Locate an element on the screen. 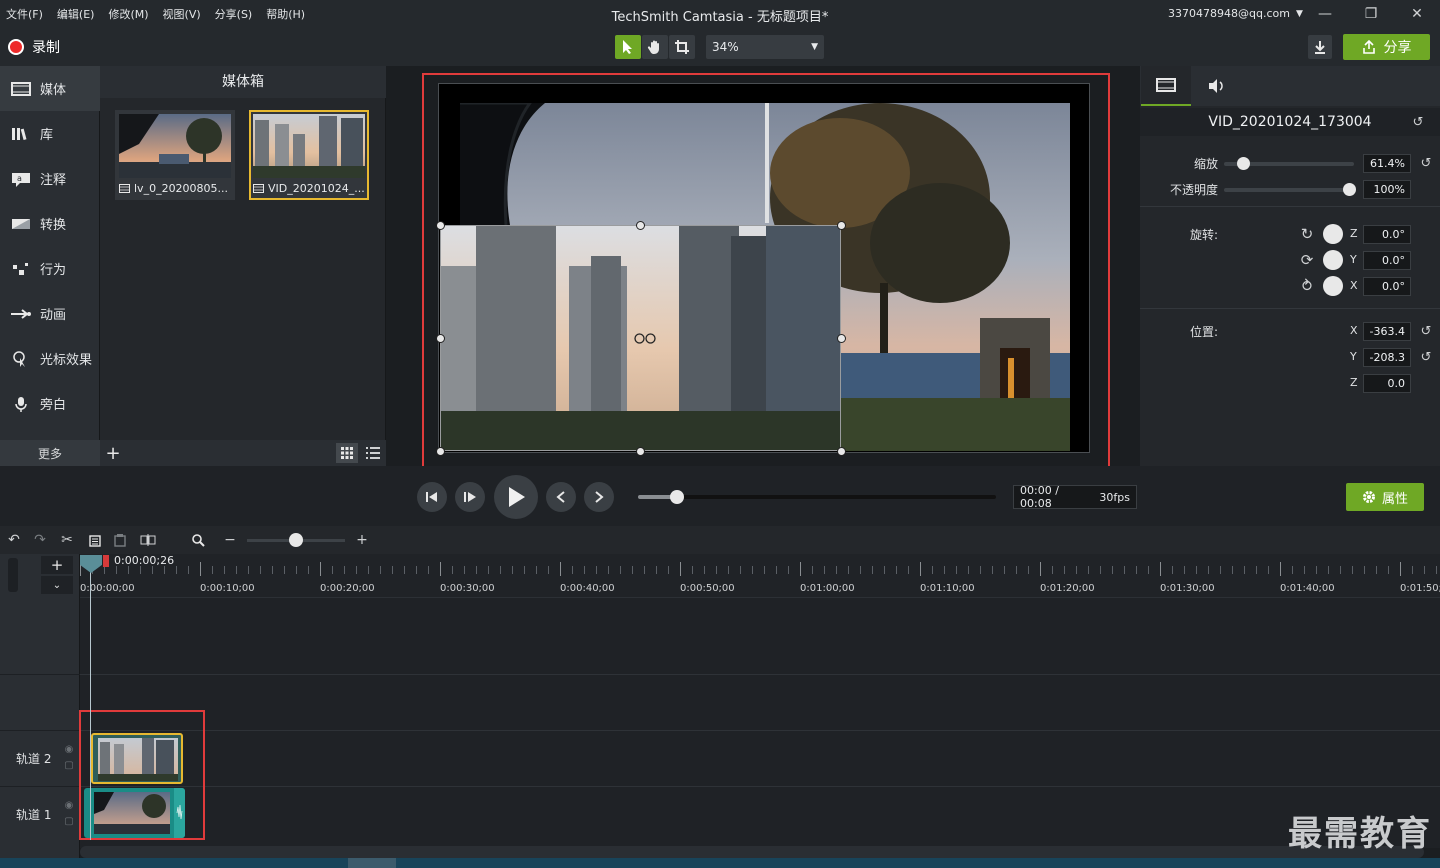 This screenshot has width=1440, height=868. pointer-icon is located at coordinates (627, 47).